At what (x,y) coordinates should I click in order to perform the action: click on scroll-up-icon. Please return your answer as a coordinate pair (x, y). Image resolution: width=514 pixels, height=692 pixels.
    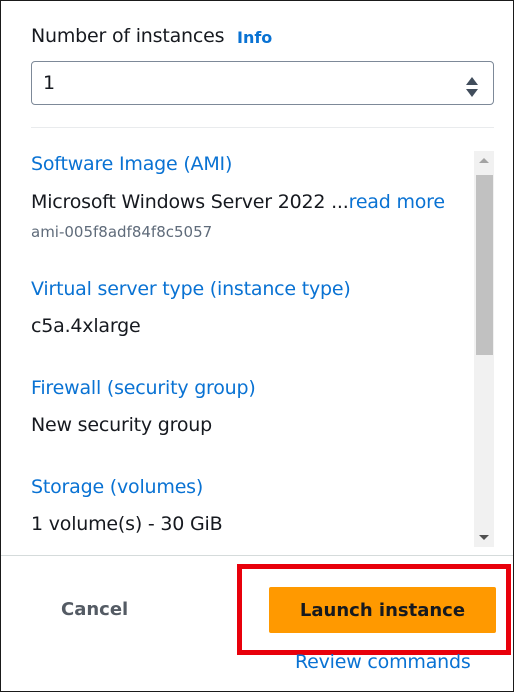
    Looking at the image, I should click on (484, 160).